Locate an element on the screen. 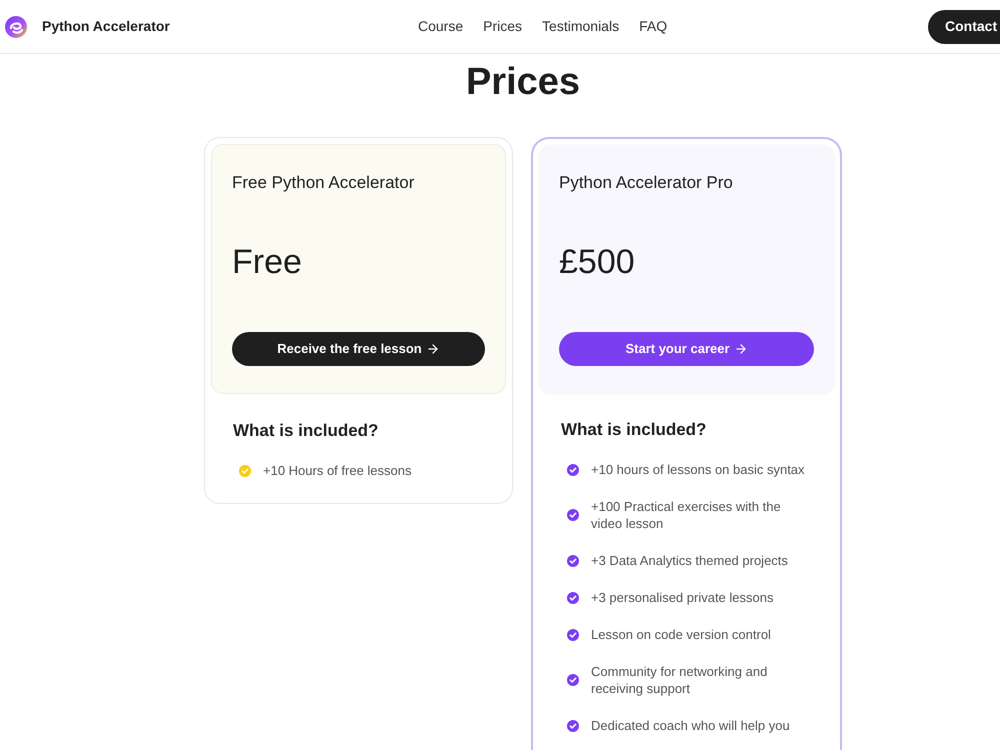 The height and width of the screenshot is (750, 1000). feature-text: Lesson on code version control is located at coordinates (681, 634).